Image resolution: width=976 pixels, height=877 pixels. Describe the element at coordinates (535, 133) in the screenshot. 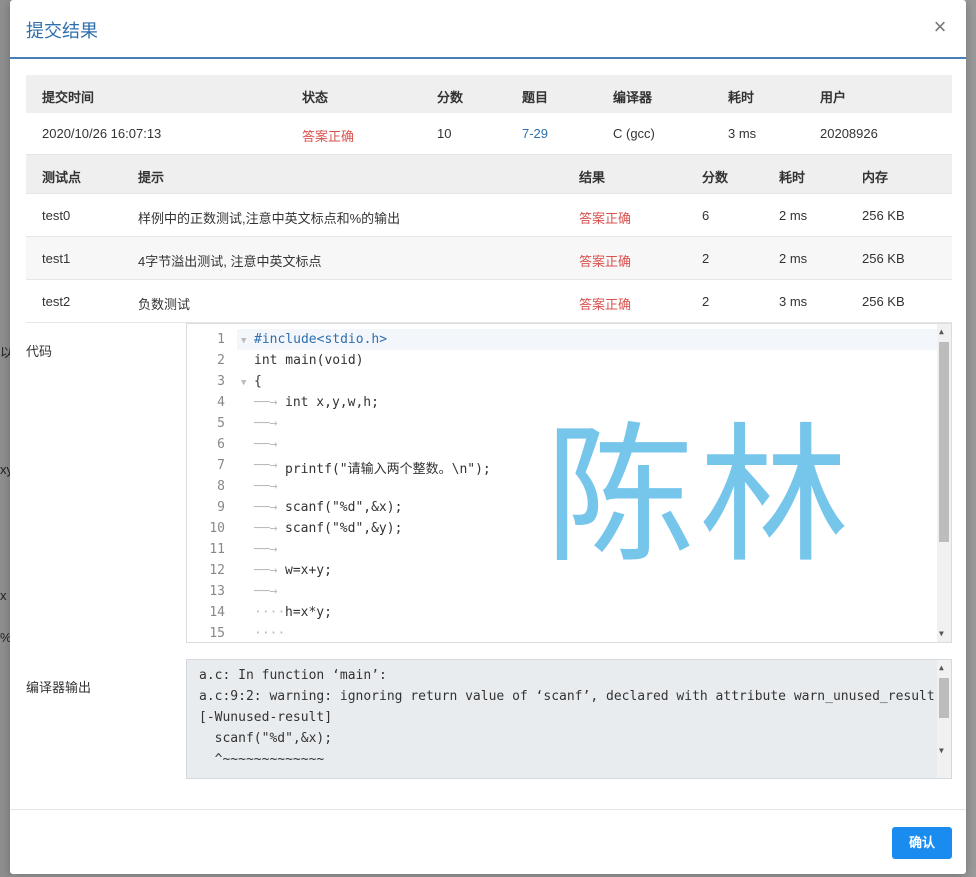

I see `problem-link: 7-29` at that location.